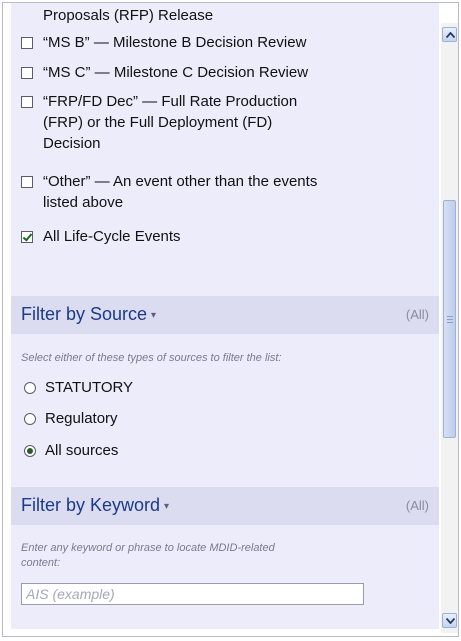 The image size is (461, 641). I want to click on filter-by-source-header: Filter by Source ▾ (All), so click(225, 315).